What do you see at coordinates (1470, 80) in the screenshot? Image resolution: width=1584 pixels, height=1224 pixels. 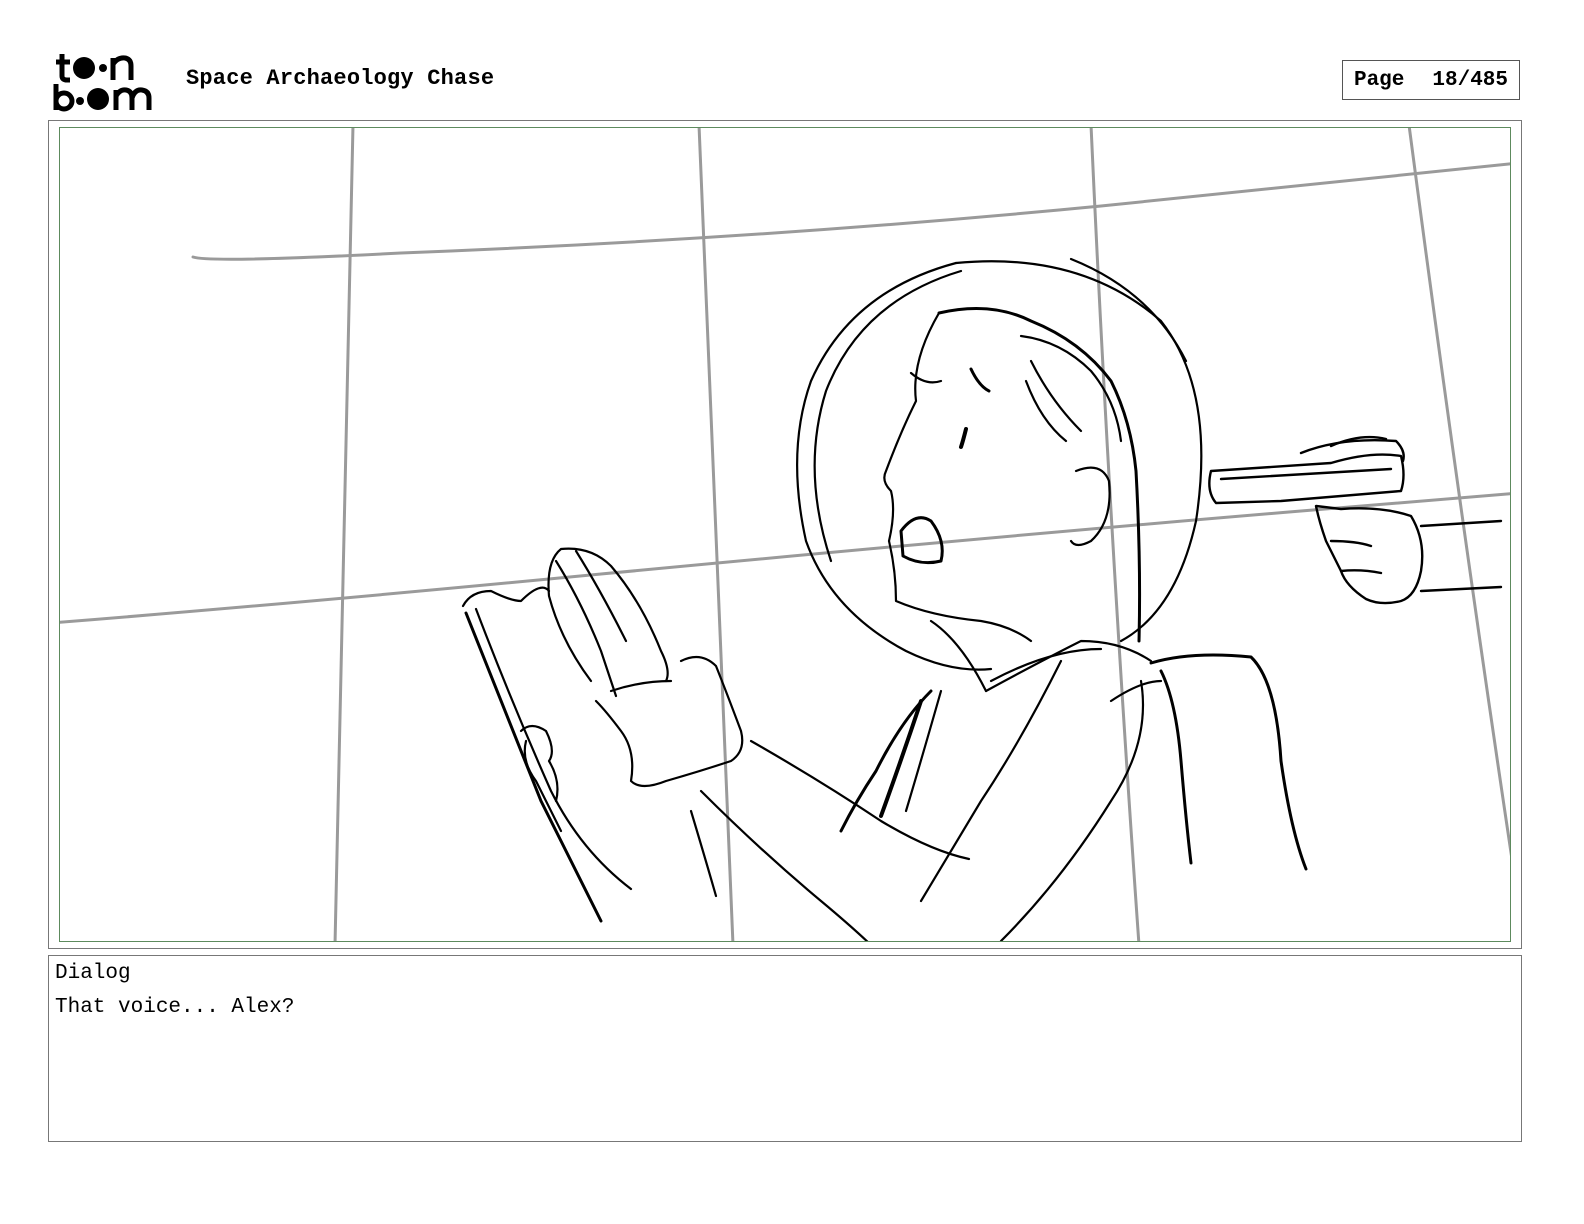 I see `page-number: 18/485` at bounding box center [1470, 80].